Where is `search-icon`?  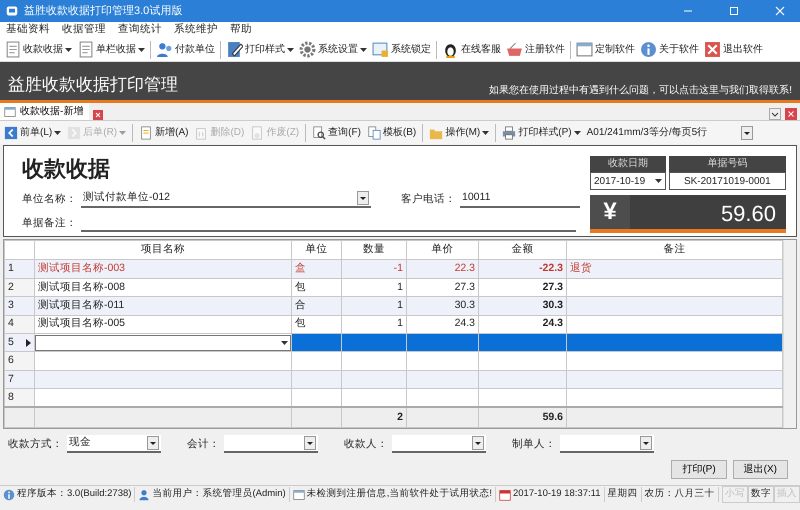
search-icon is located at coordinates (319, 133).